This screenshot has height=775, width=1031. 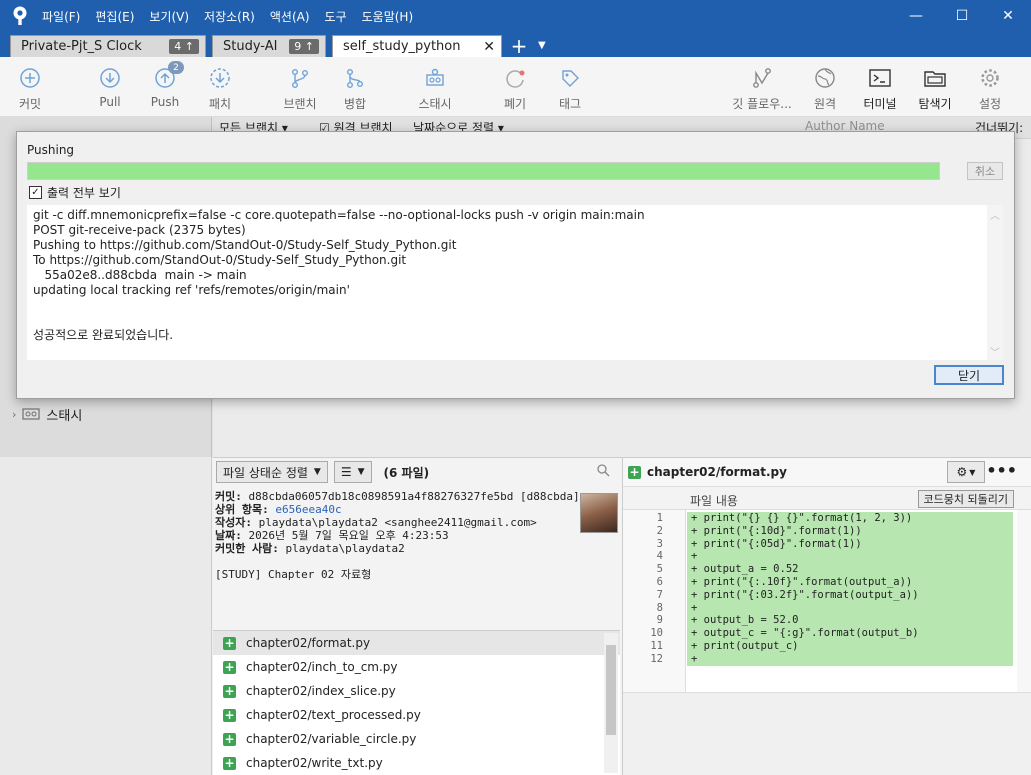 I want to click on commit-button: 커밋, so click(x=30, y=88).